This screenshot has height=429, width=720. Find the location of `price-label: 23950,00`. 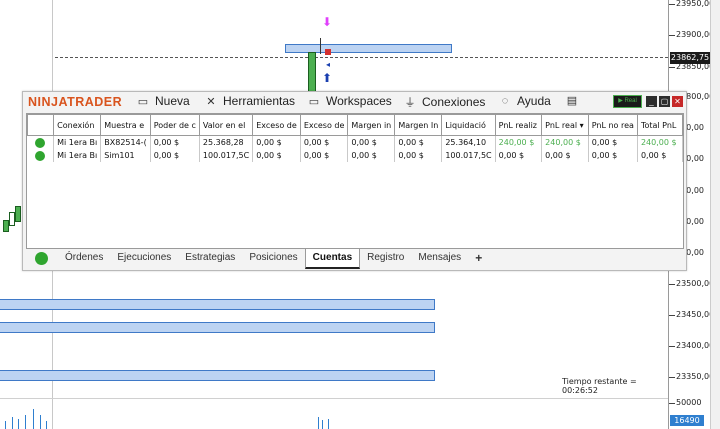

price-label: 23950,00 is located at coordinates (695, 4).